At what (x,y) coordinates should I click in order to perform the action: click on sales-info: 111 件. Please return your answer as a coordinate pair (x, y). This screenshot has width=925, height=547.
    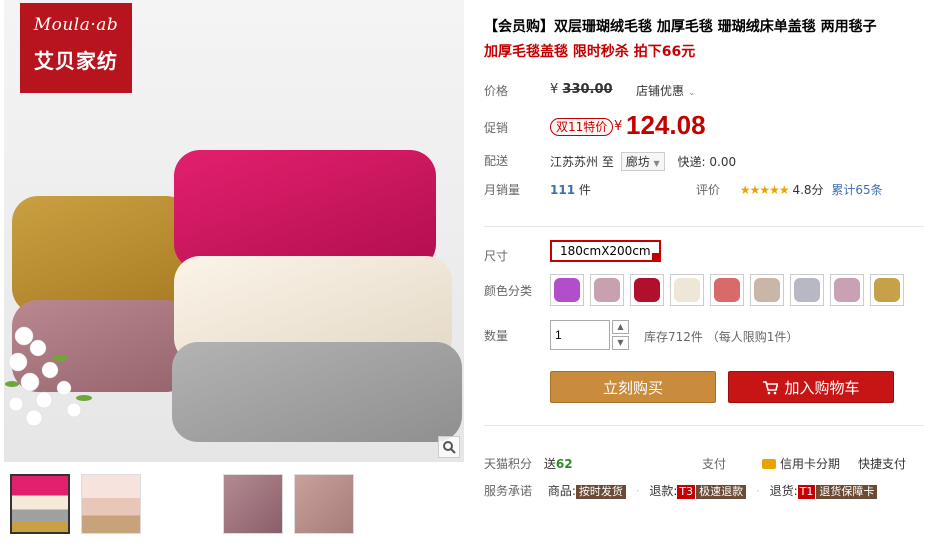
    Looking at the image, I should click on (570, 189).